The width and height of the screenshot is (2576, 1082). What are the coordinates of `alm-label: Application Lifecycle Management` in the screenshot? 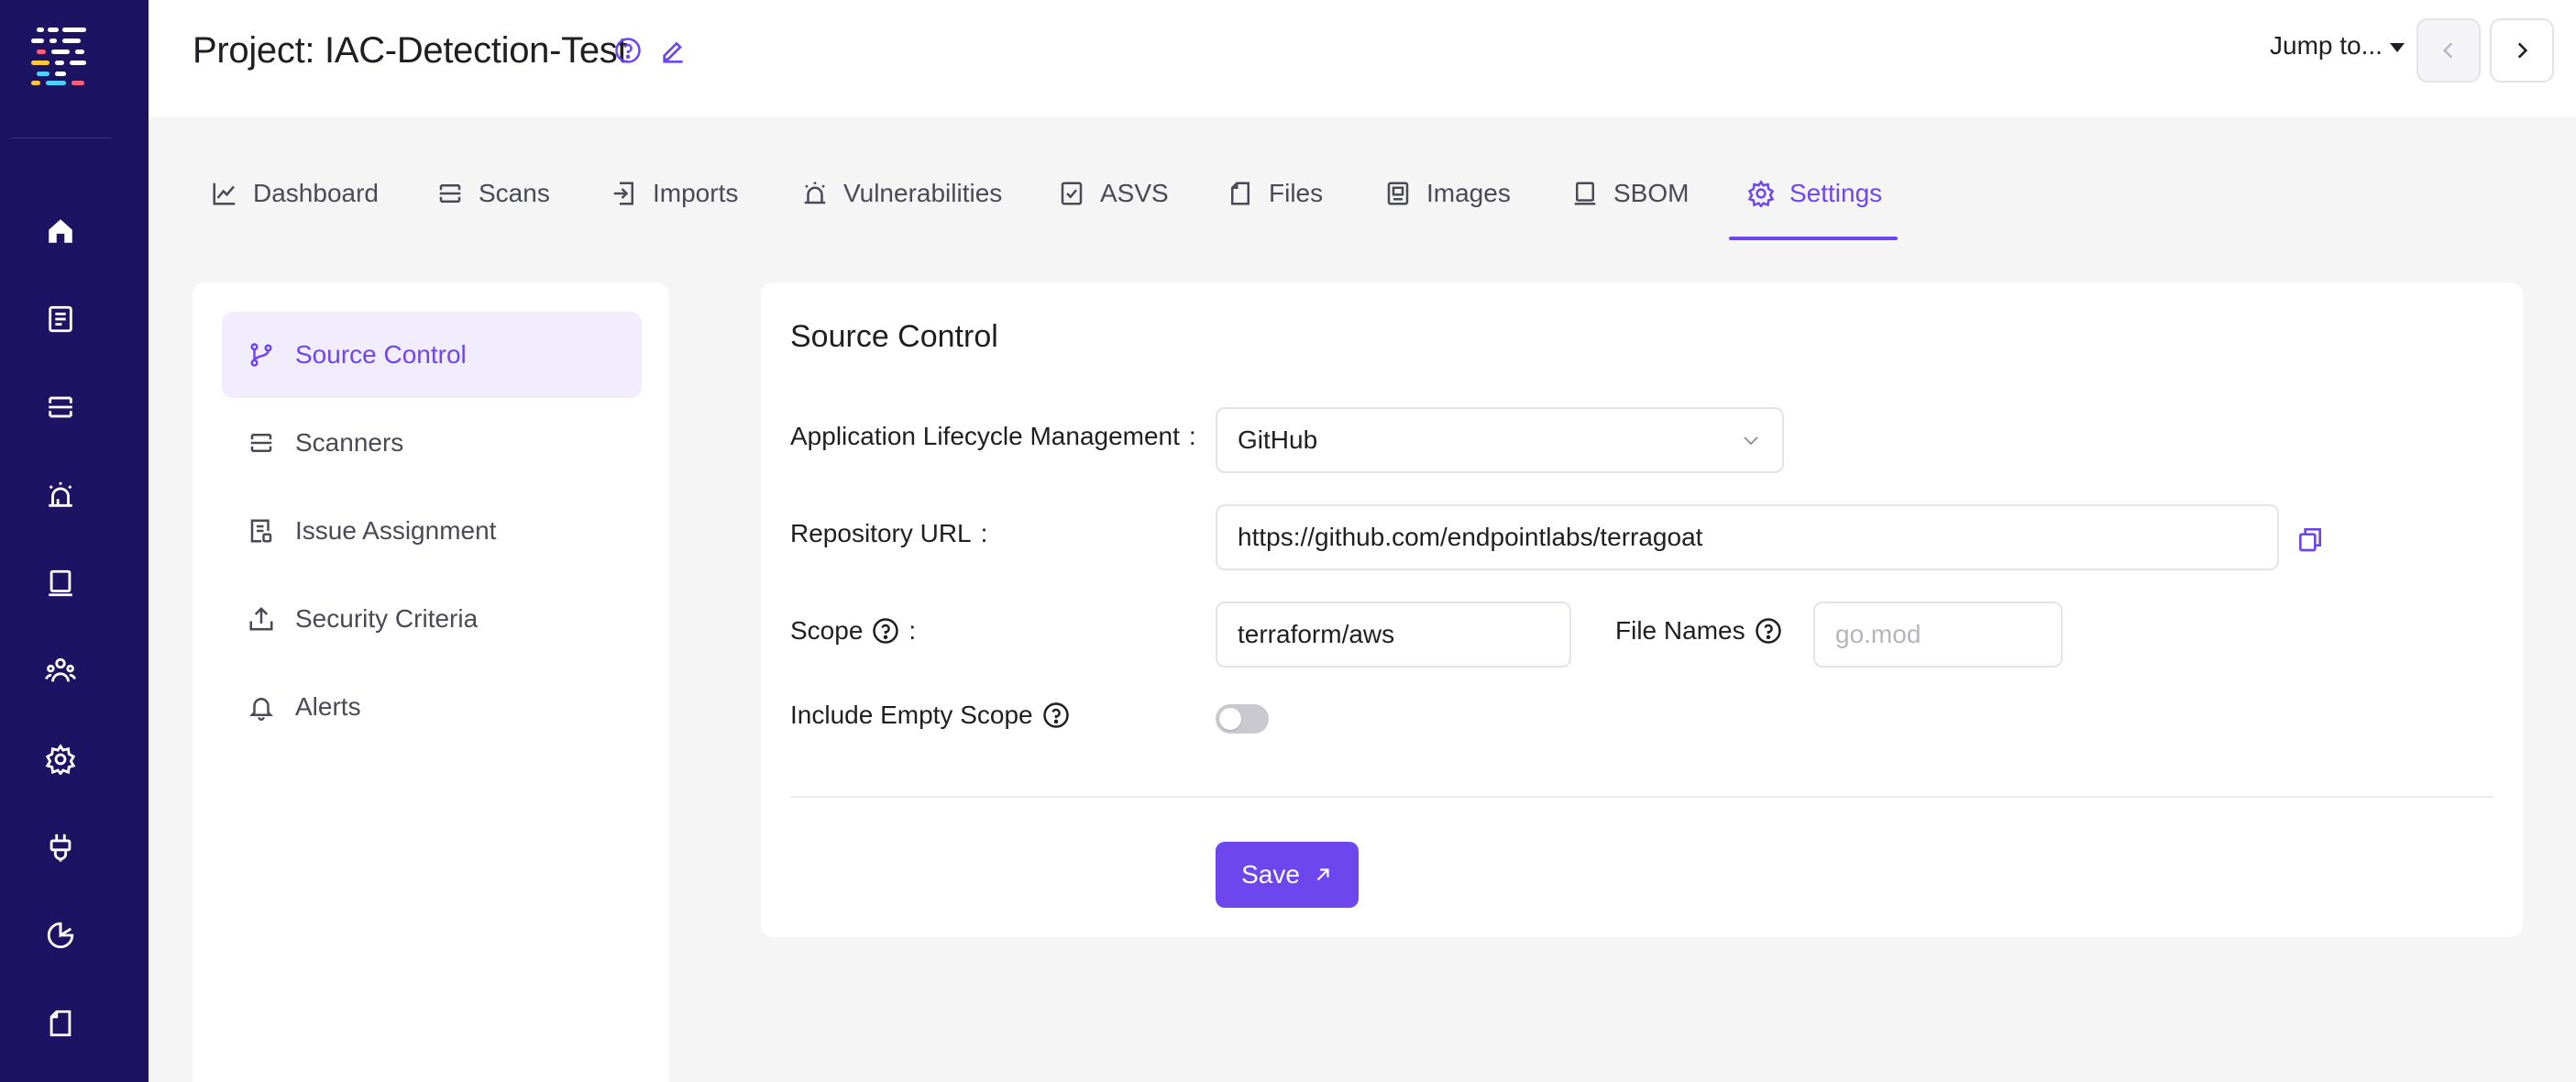 It's located at (985, 436).